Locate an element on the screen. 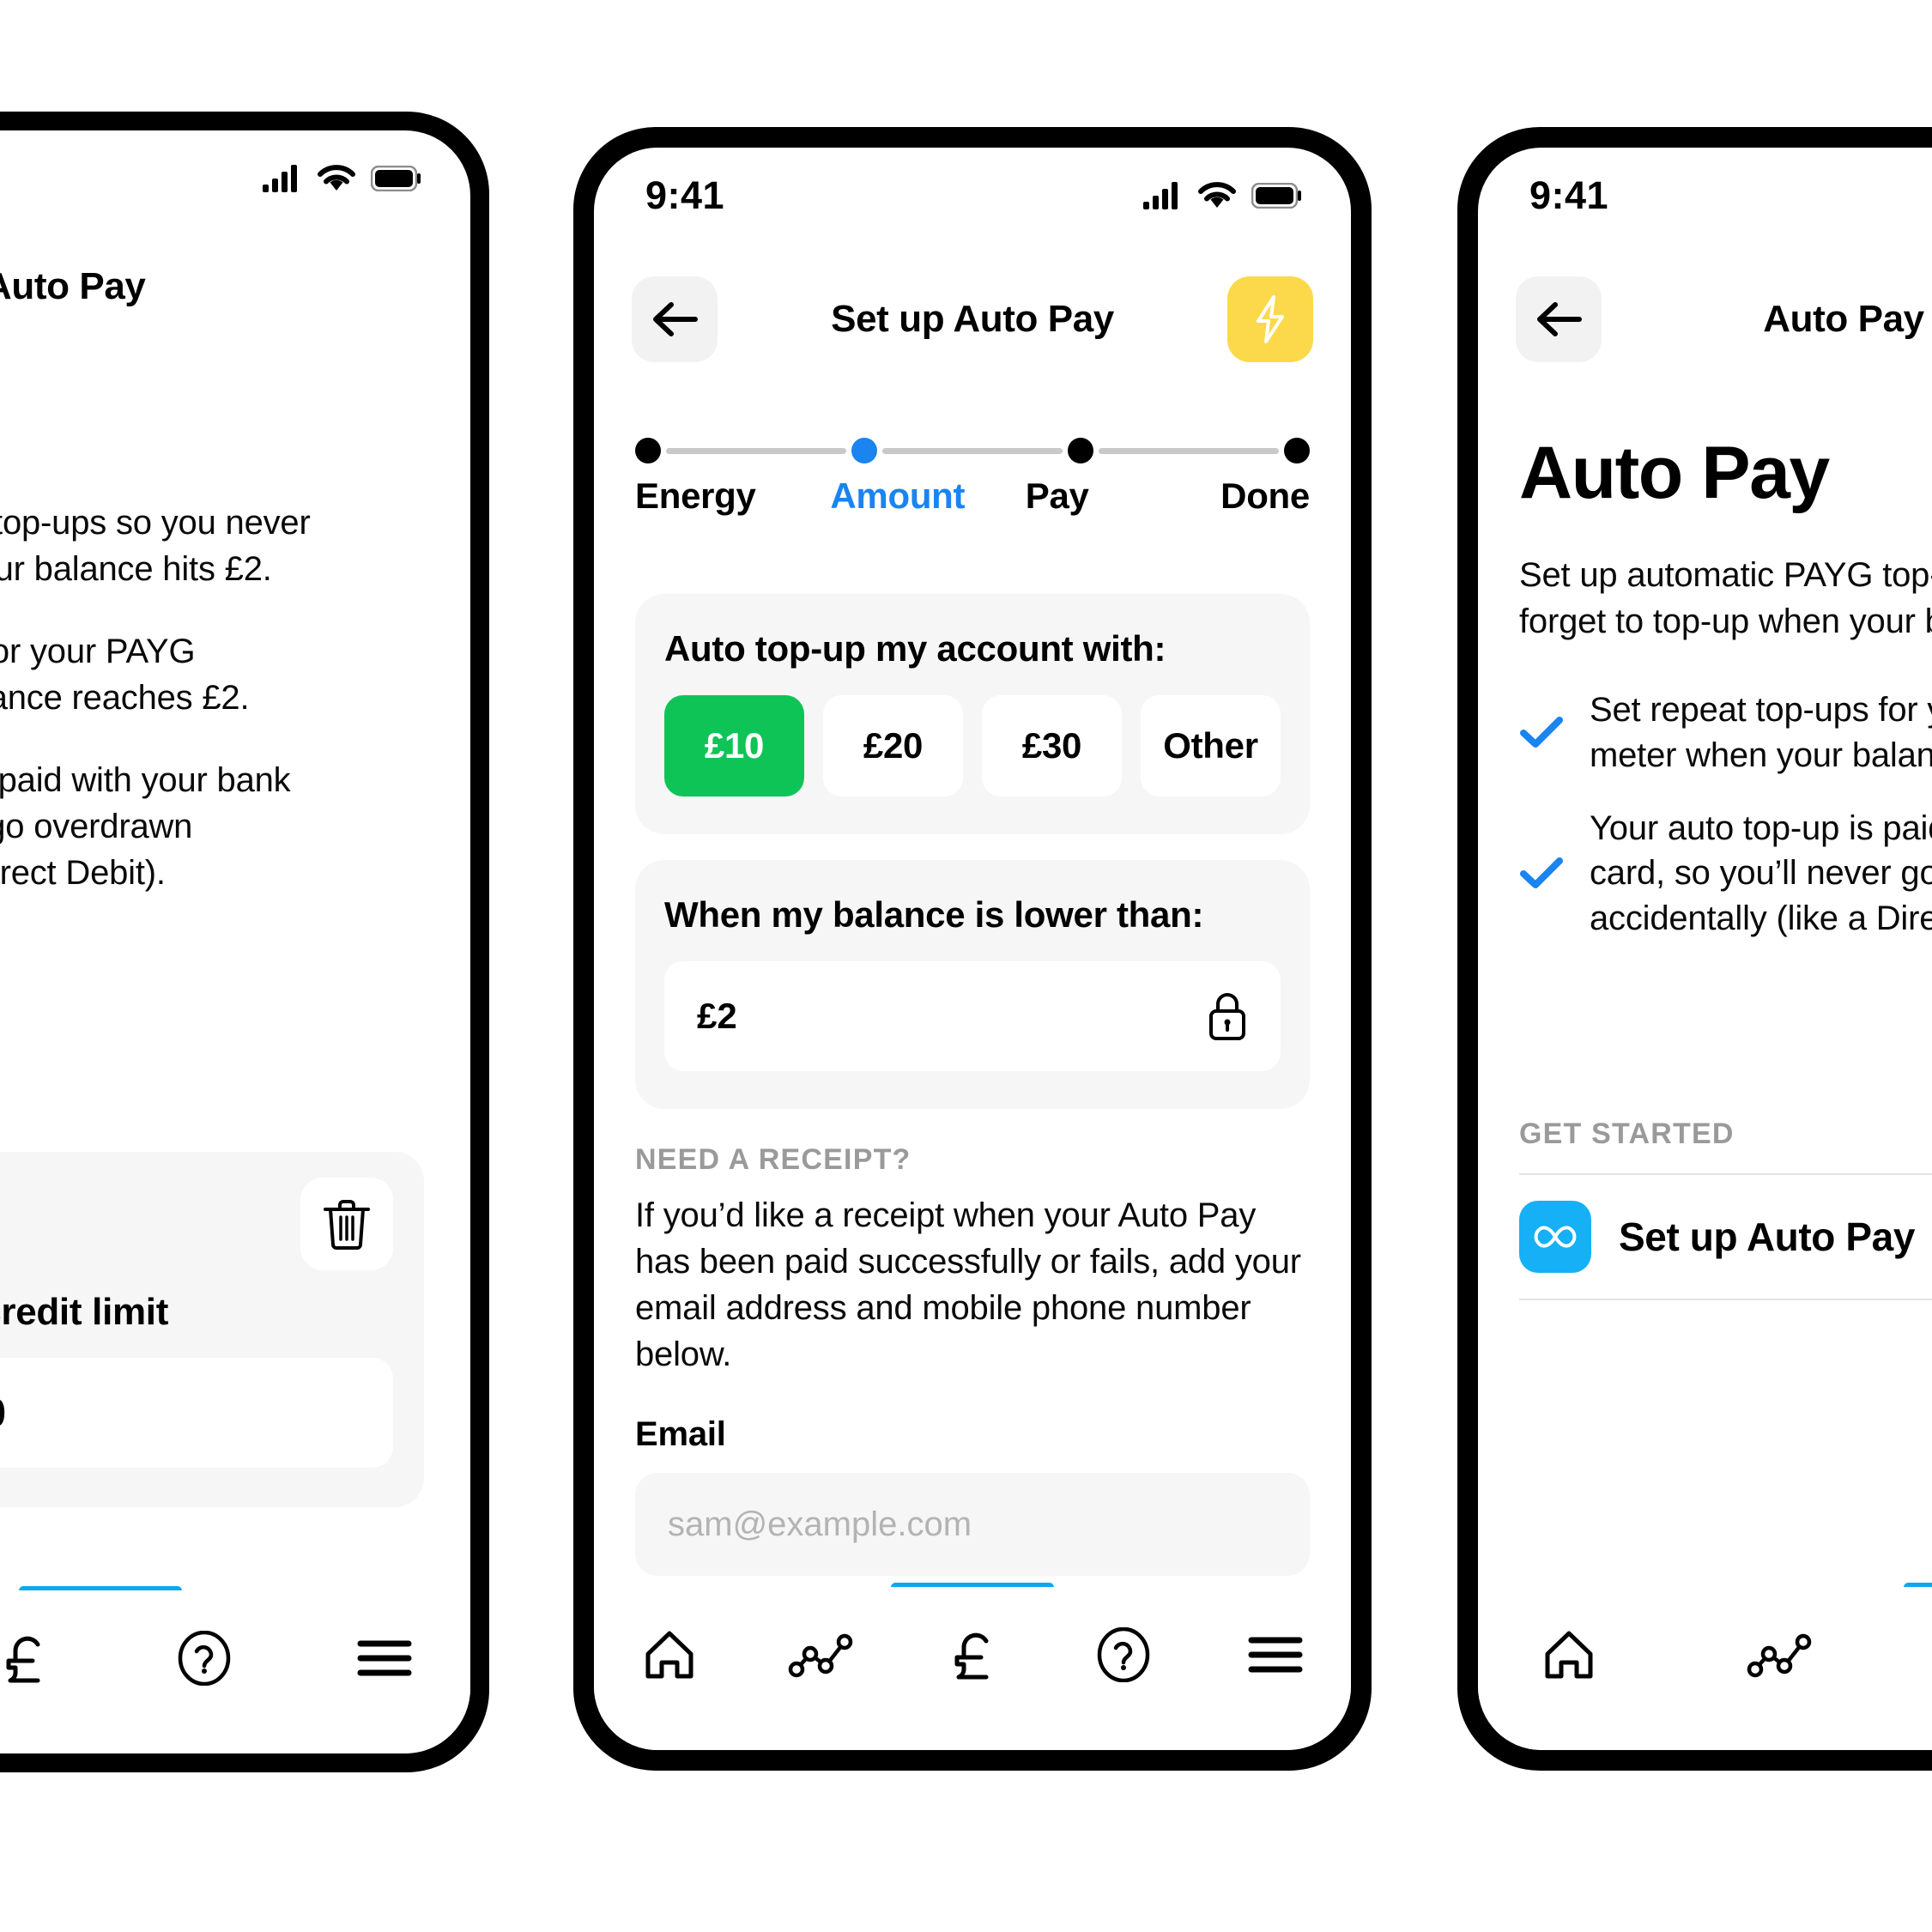 This screenshot has width=1932, height=1932. get-started-header: GET STARTED is located at coordinates (1627, 1133).